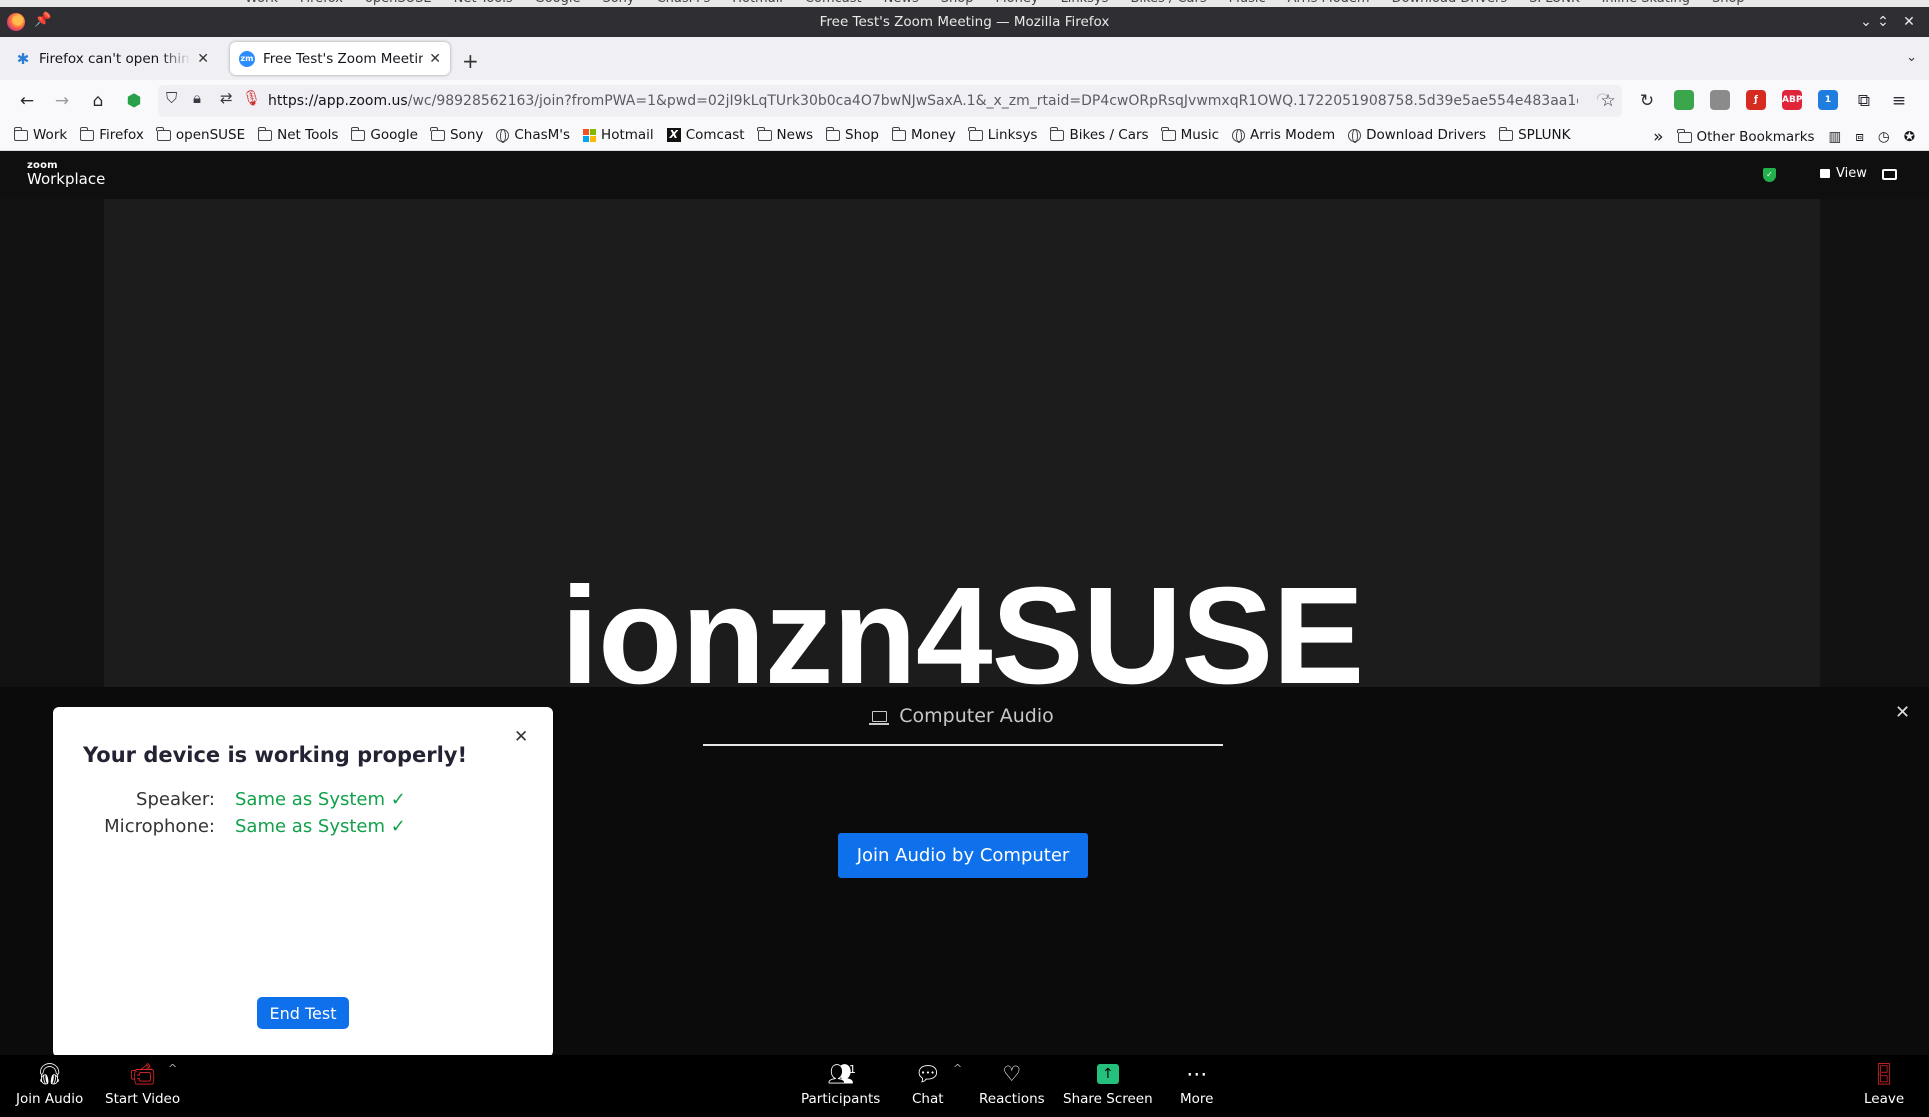 The width and height of the screenshot is (1929, 1117). What do you see at coordinates (142, 1073) in the screenshot?
I see `video-off-icon: 📹︎` at bounding box center [142, 1073].